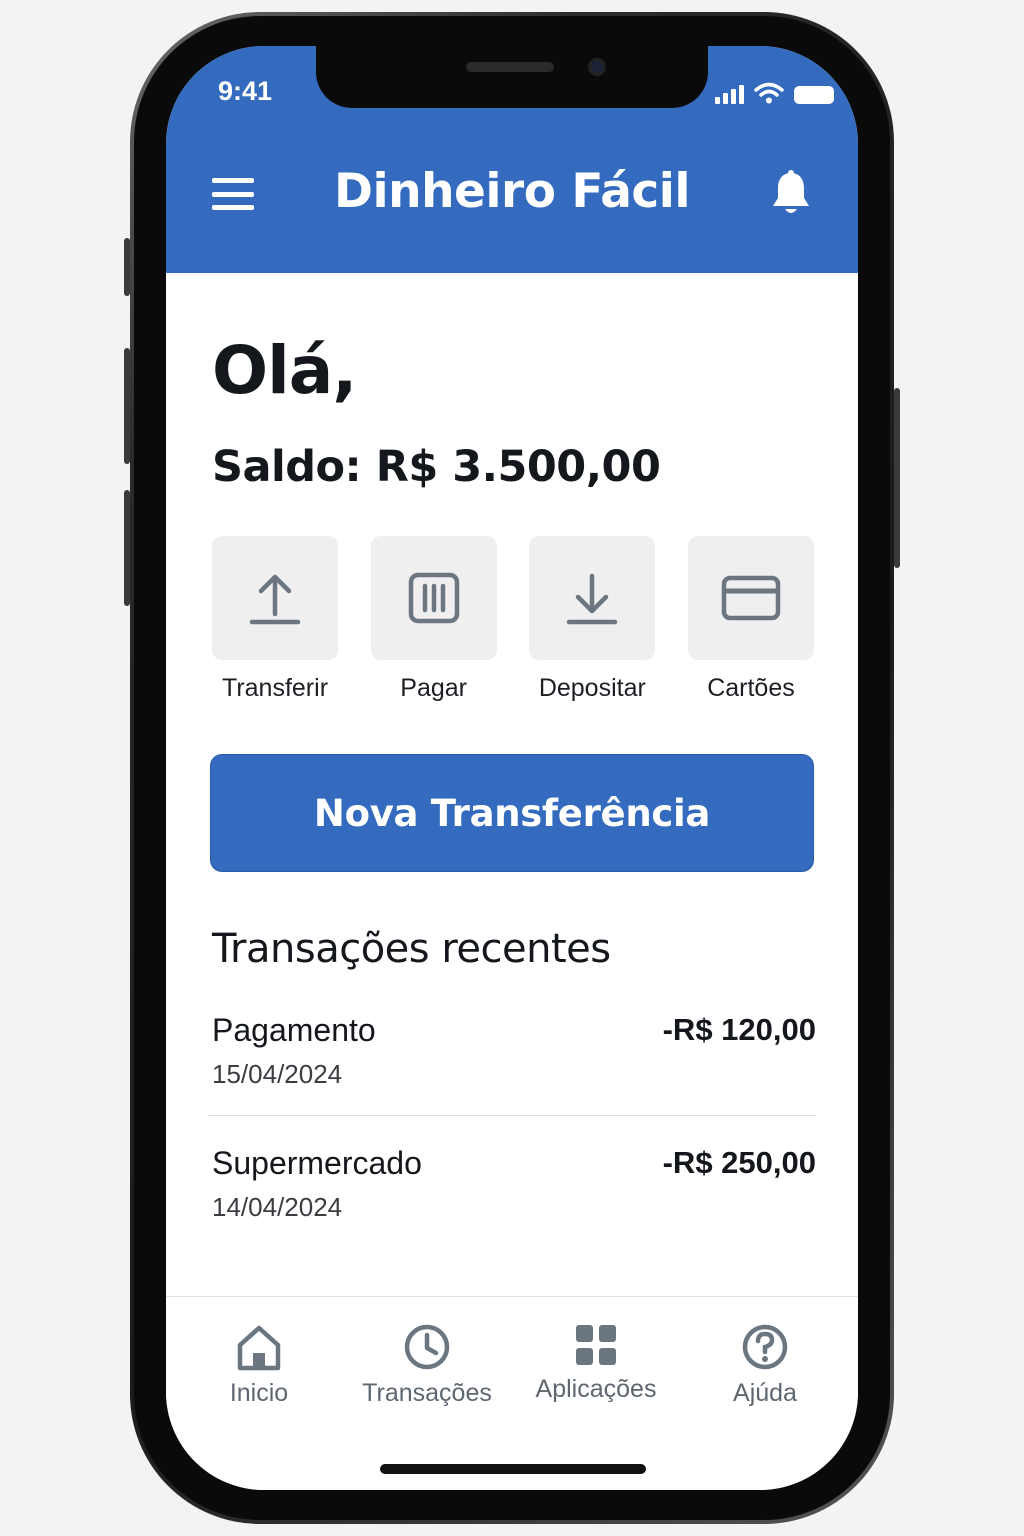 This screenshot has width=1024, height=1536. Describe the element at coordinates (739, 1162) in the screenshot. I see `transaction-amount: -R$ 250,00` at that location.